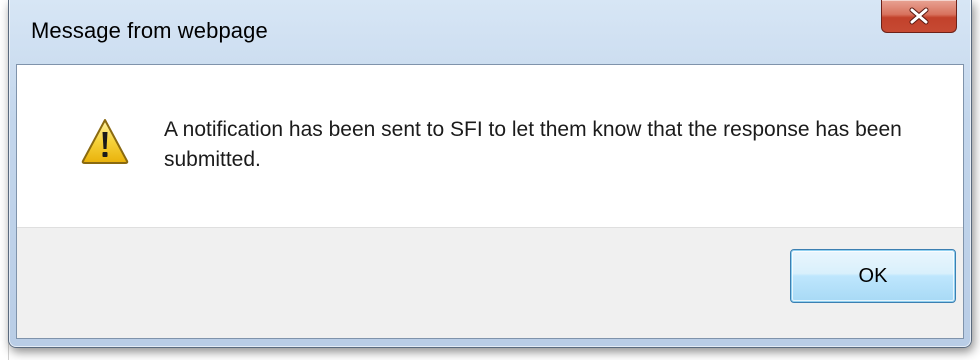  What do you see at coordinates (149, 30) in the screenshot?
I see `dialog-title: Message from webpage` at bounding box center [149, 30].